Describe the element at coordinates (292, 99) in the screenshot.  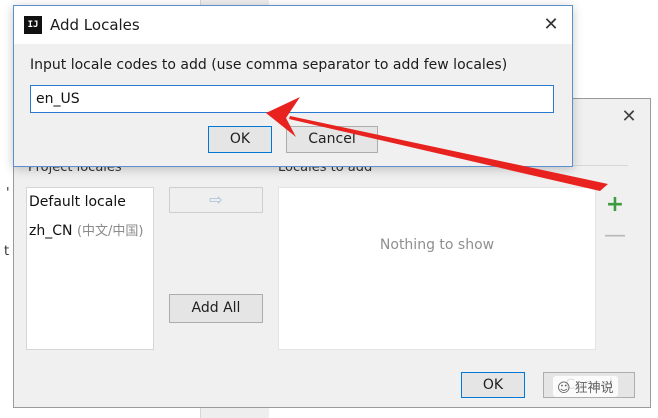
I see `locale-codes-input` at that location.